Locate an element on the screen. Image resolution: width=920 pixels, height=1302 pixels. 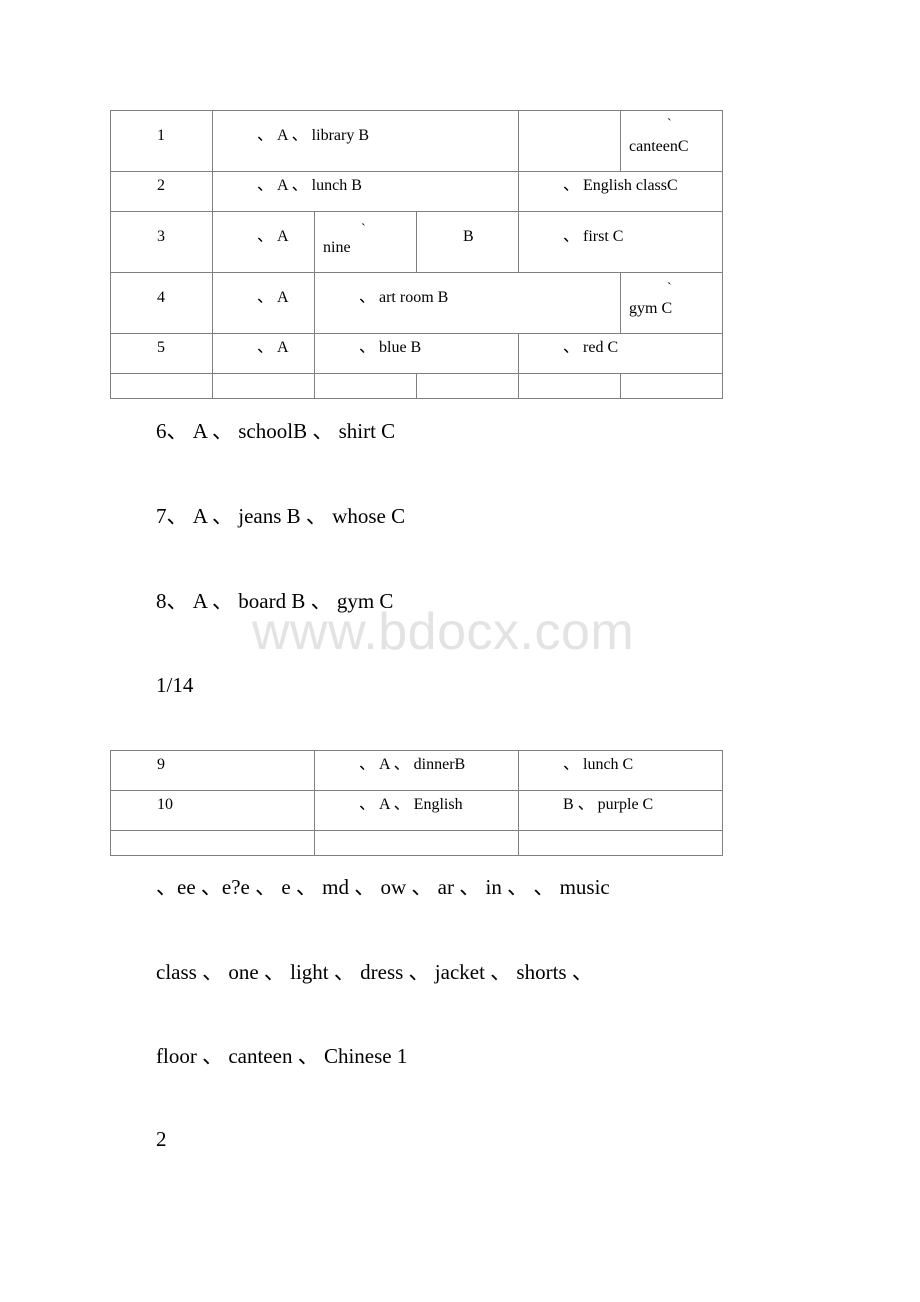
option-b-cell: 、 lunch C is located at coordinates (620, 770).